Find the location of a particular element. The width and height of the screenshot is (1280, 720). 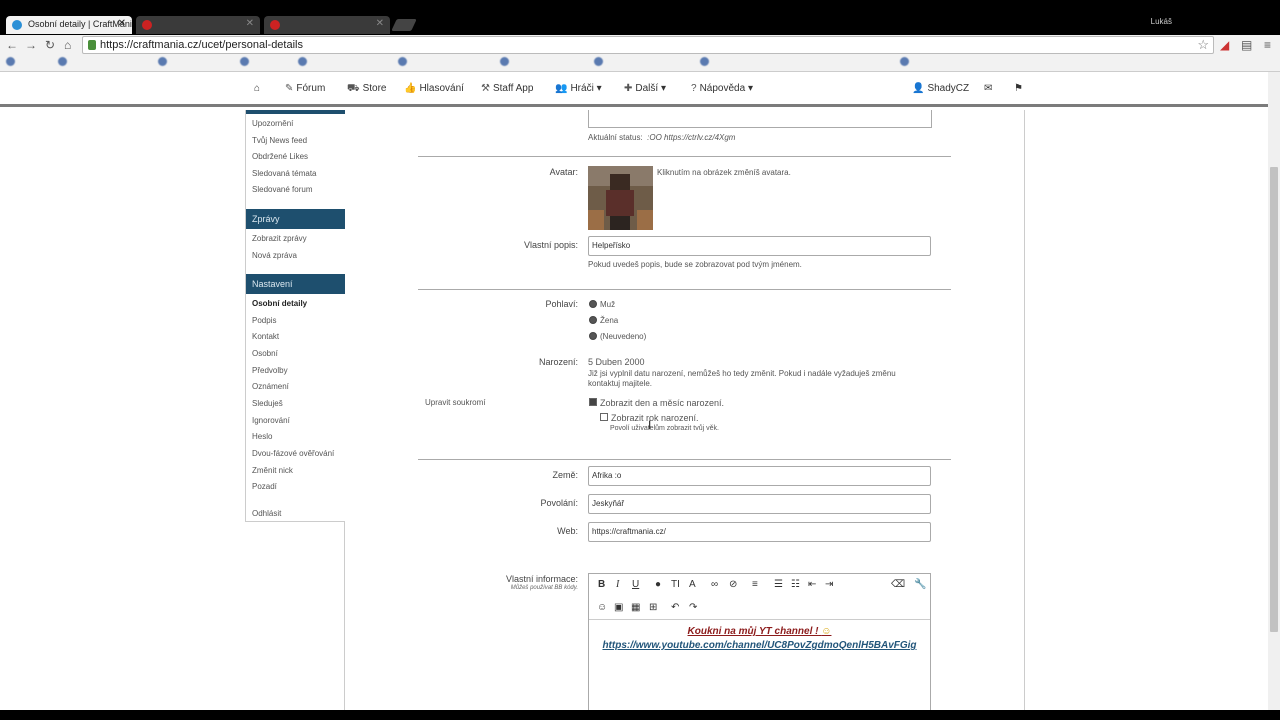

sidebar-item-logout: Odhlásit is located at coordinates (266, 513).